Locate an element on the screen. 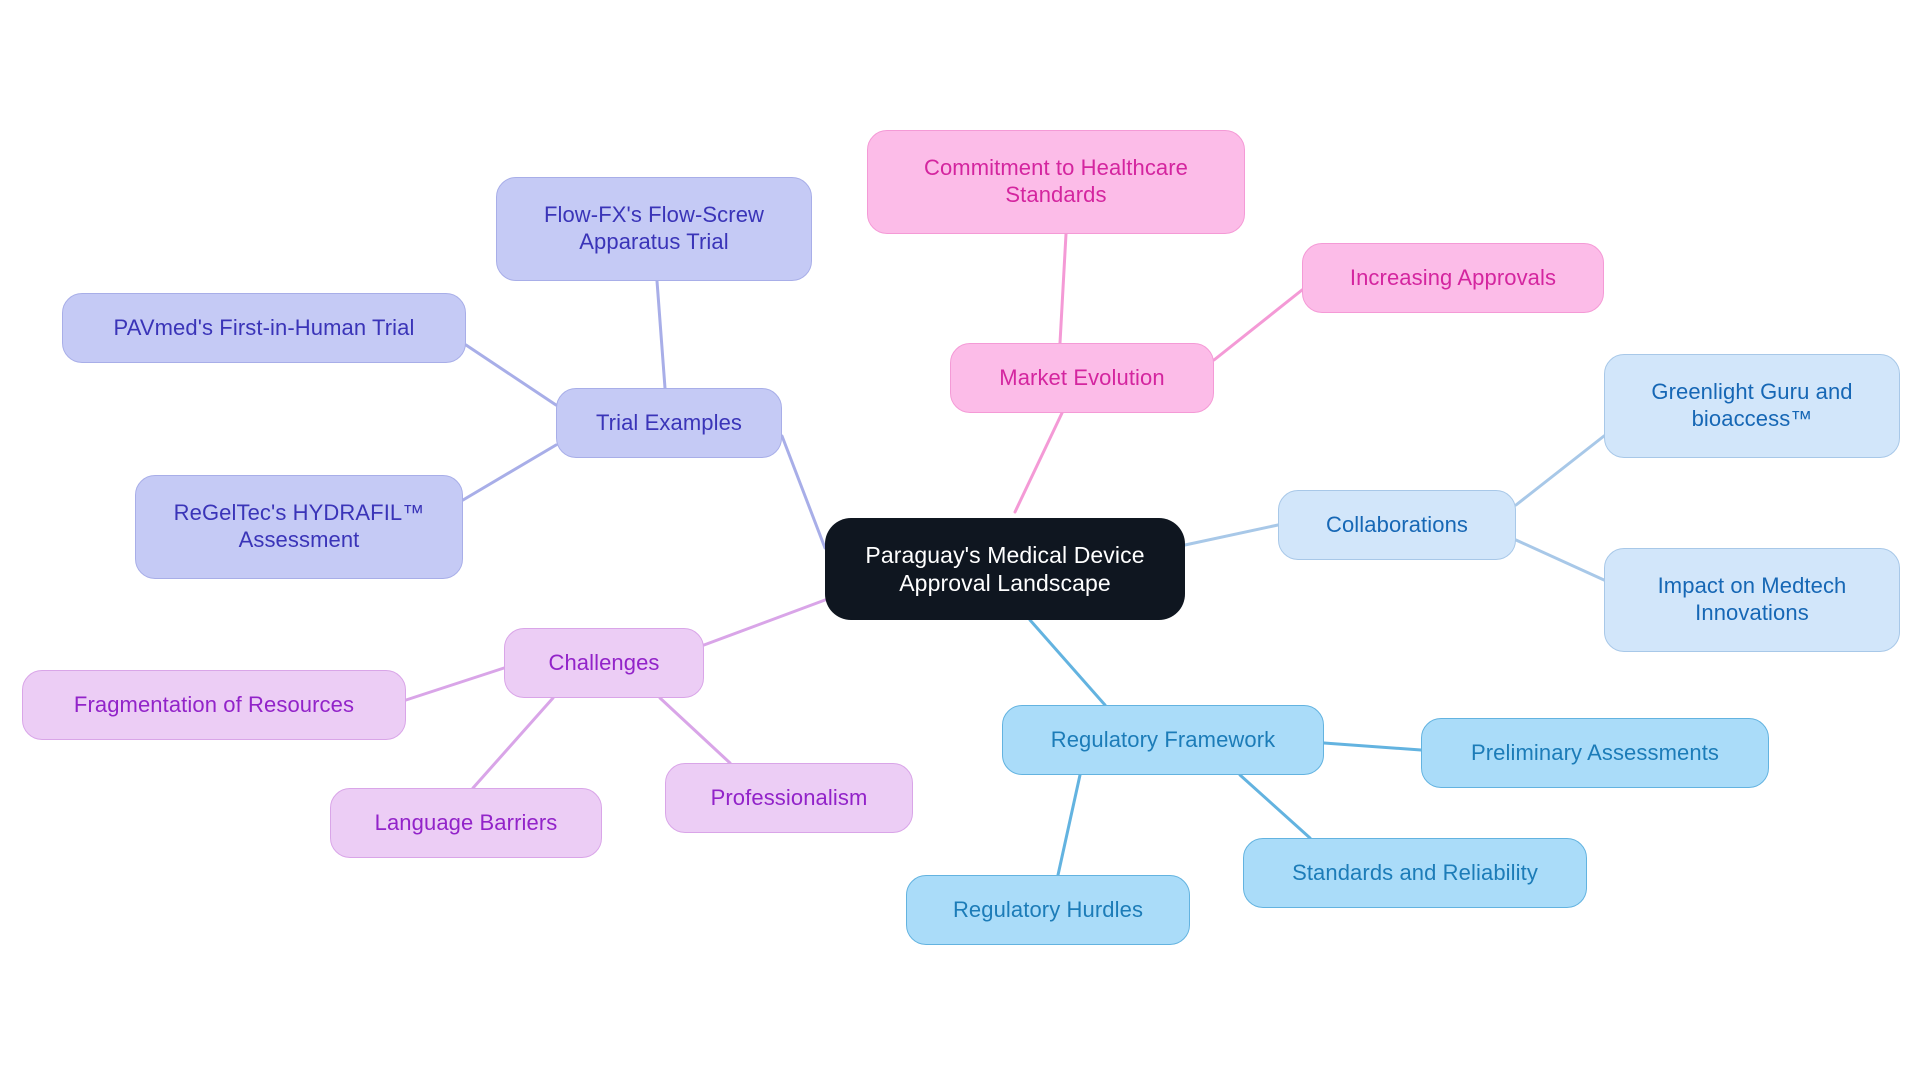 This screenshot has width=1920, height=1083. edge-regulatory-framework-preliminary is located at coordinates (1372, 746).